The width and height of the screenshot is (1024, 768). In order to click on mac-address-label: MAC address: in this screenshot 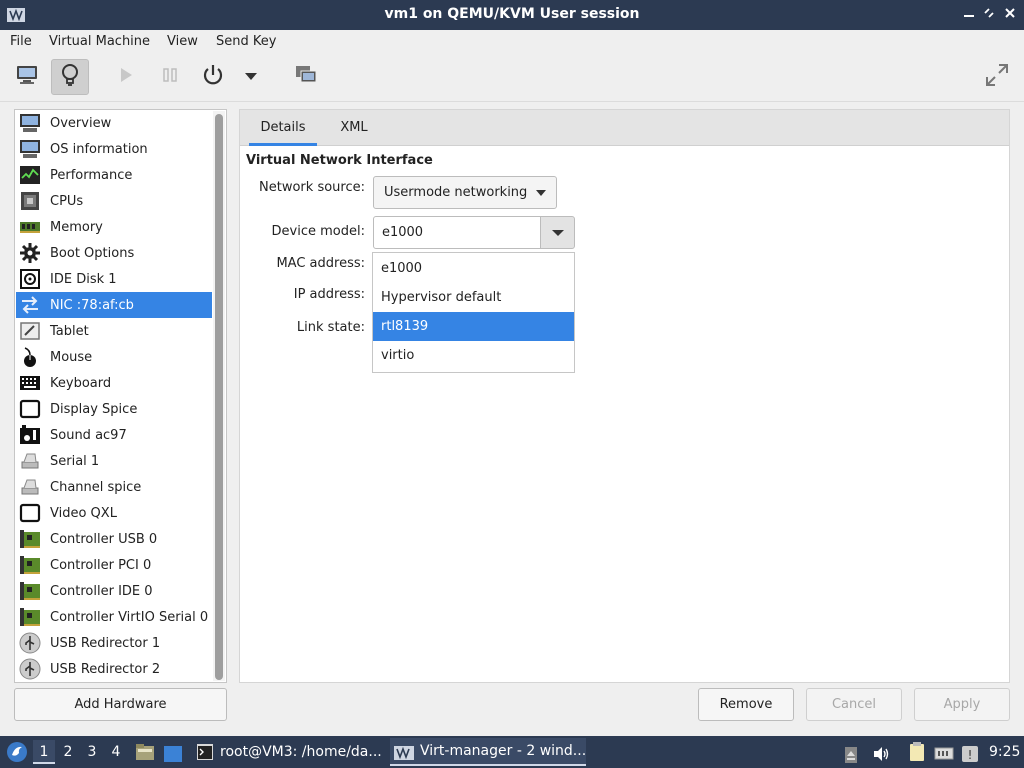, I will do `click(320, 263)`.